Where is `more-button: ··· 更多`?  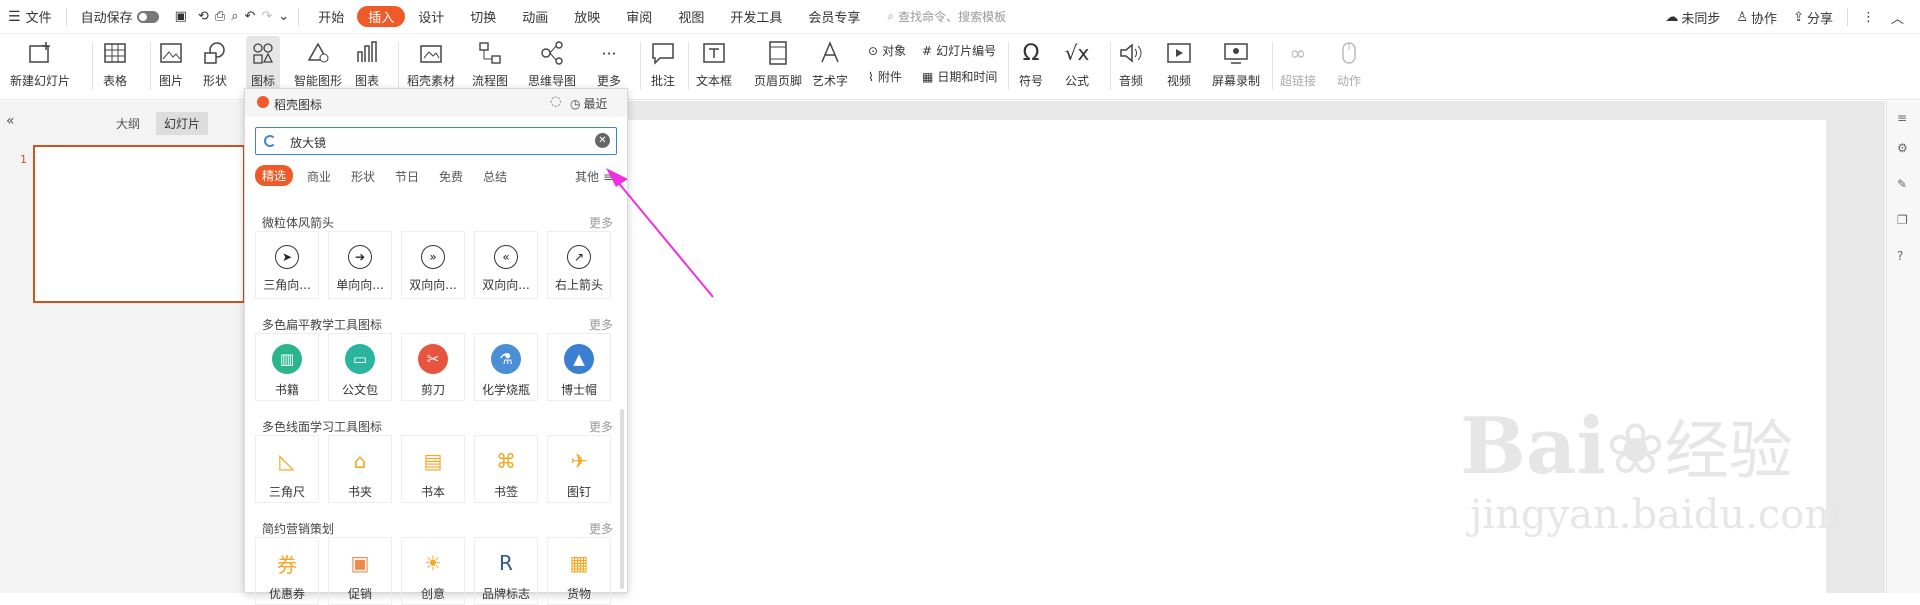 more-button: ··· 更多 is located at coordinates (609, 66).